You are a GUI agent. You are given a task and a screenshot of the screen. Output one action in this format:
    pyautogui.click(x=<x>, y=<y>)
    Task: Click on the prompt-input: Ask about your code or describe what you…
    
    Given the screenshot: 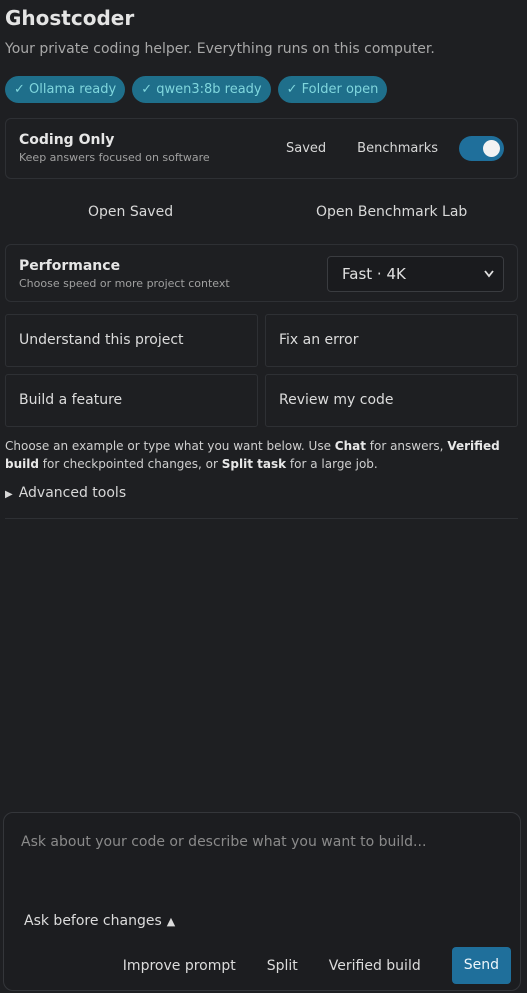 What is the action you would take?
    pyautogui.click(x=223, y=842)
    